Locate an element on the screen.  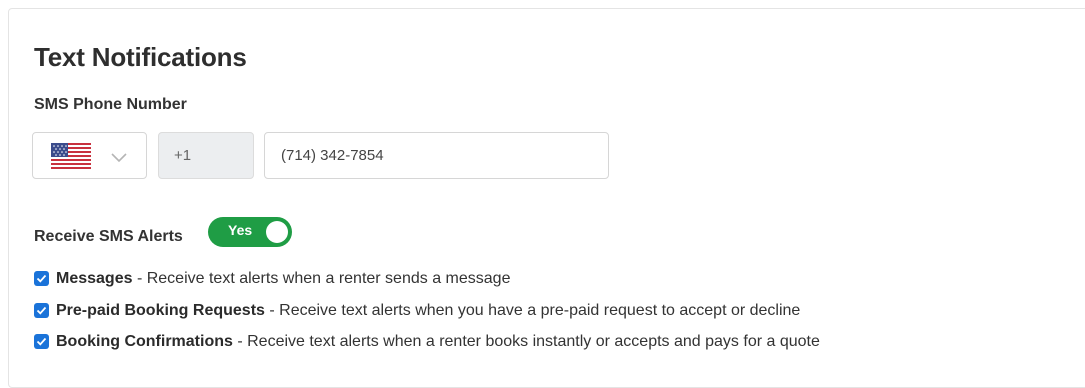
toggle-label: Yes is located at coordinates (240, 230).